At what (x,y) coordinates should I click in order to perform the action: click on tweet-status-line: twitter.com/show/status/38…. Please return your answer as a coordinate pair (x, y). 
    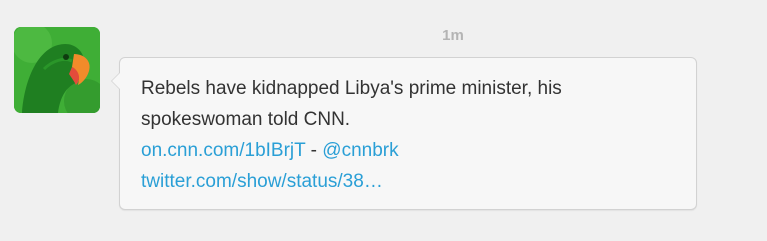
    Looking at the image, I should click on (411, 181).